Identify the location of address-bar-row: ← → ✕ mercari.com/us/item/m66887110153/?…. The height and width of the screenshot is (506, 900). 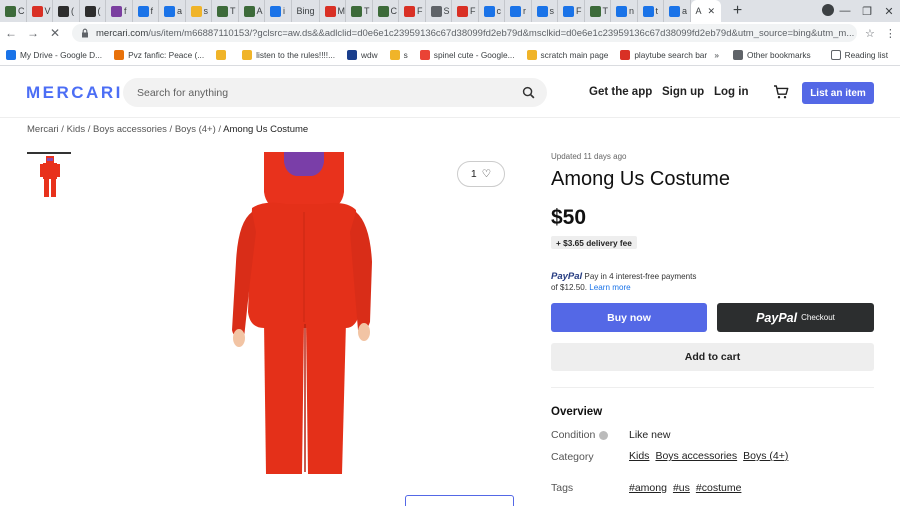
(450, 33).